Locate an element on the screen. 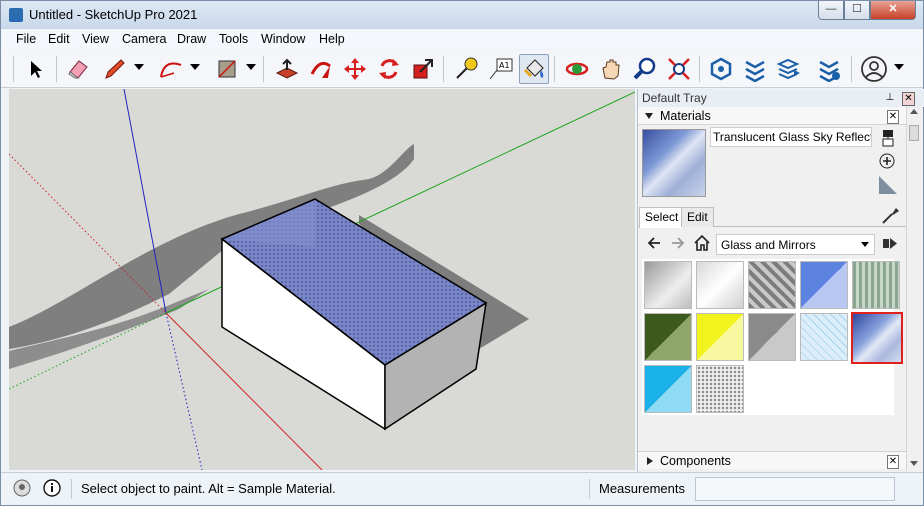 The height and width of the screenshot is (506, 924). push-pull-icon is located at coordinates (287, 69).